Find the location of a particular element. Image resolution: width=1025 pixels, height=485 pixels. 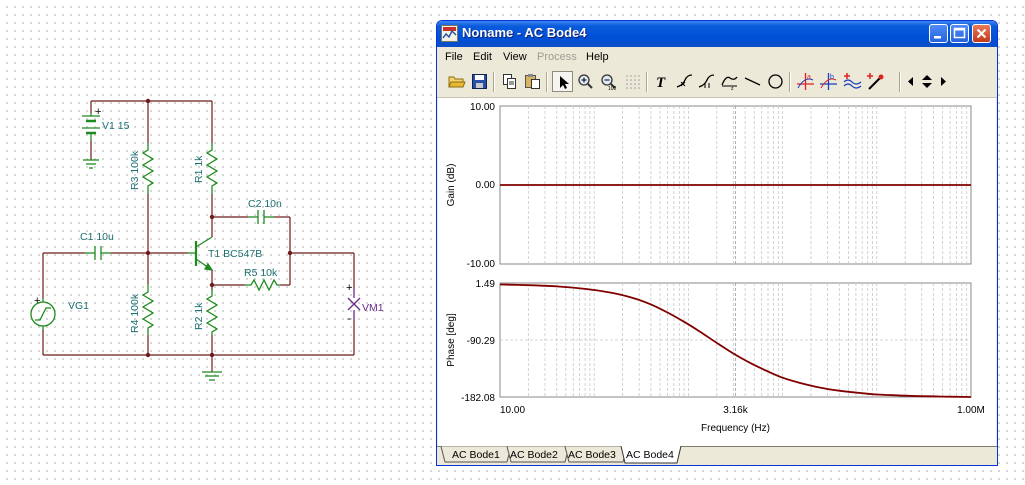

menu-process: Process is located at coordinates (557, 57).